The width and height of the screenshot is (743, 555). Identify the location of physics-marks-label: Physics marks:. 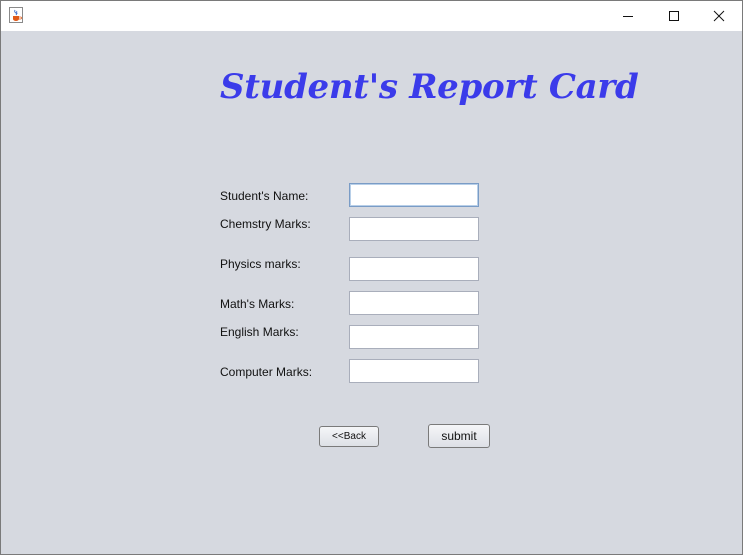
(260, 264).